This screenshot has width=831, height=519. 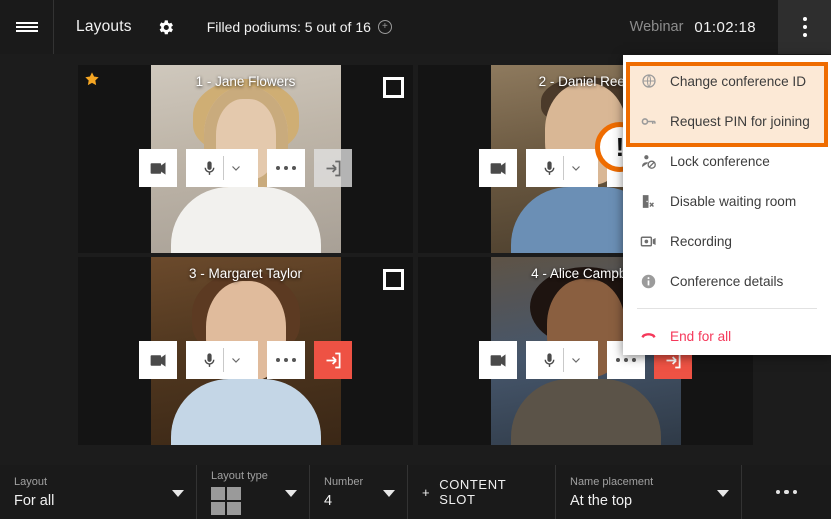 I want to click on participant-tile: 1 - Jane Flowers, so click(x=245, y=159).